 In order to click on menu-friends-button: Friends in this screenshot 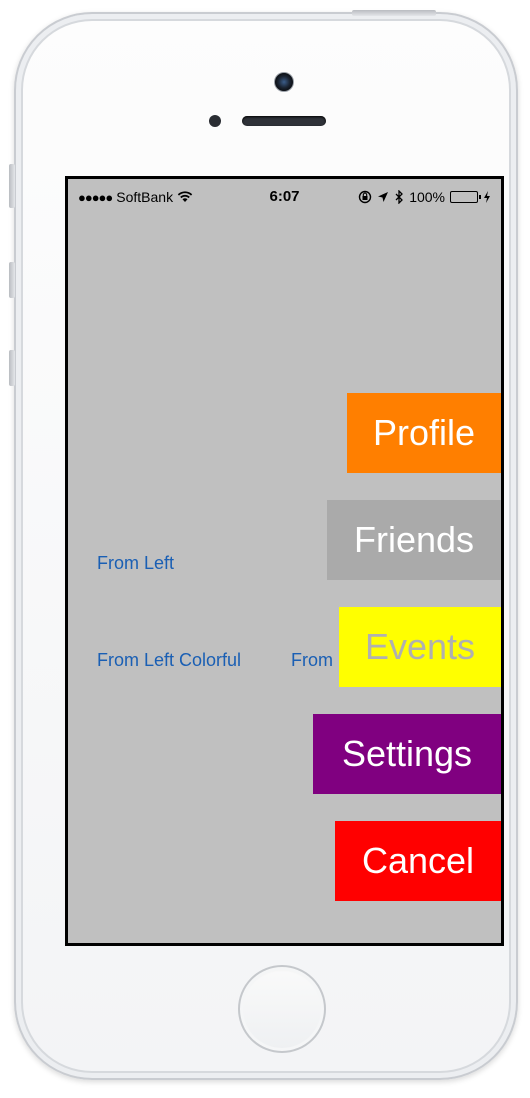, I will do `click(414, 540)`.